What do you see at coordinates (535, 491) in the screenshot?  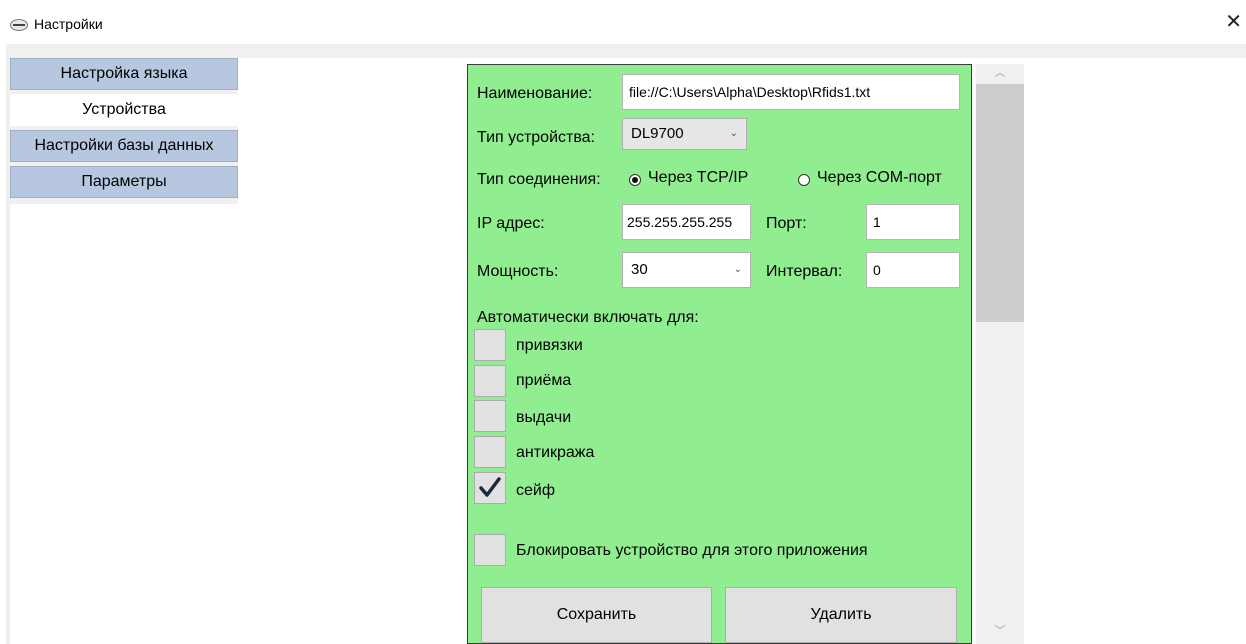 I see `safe-label: сейф` at bounding box center [535, 491].